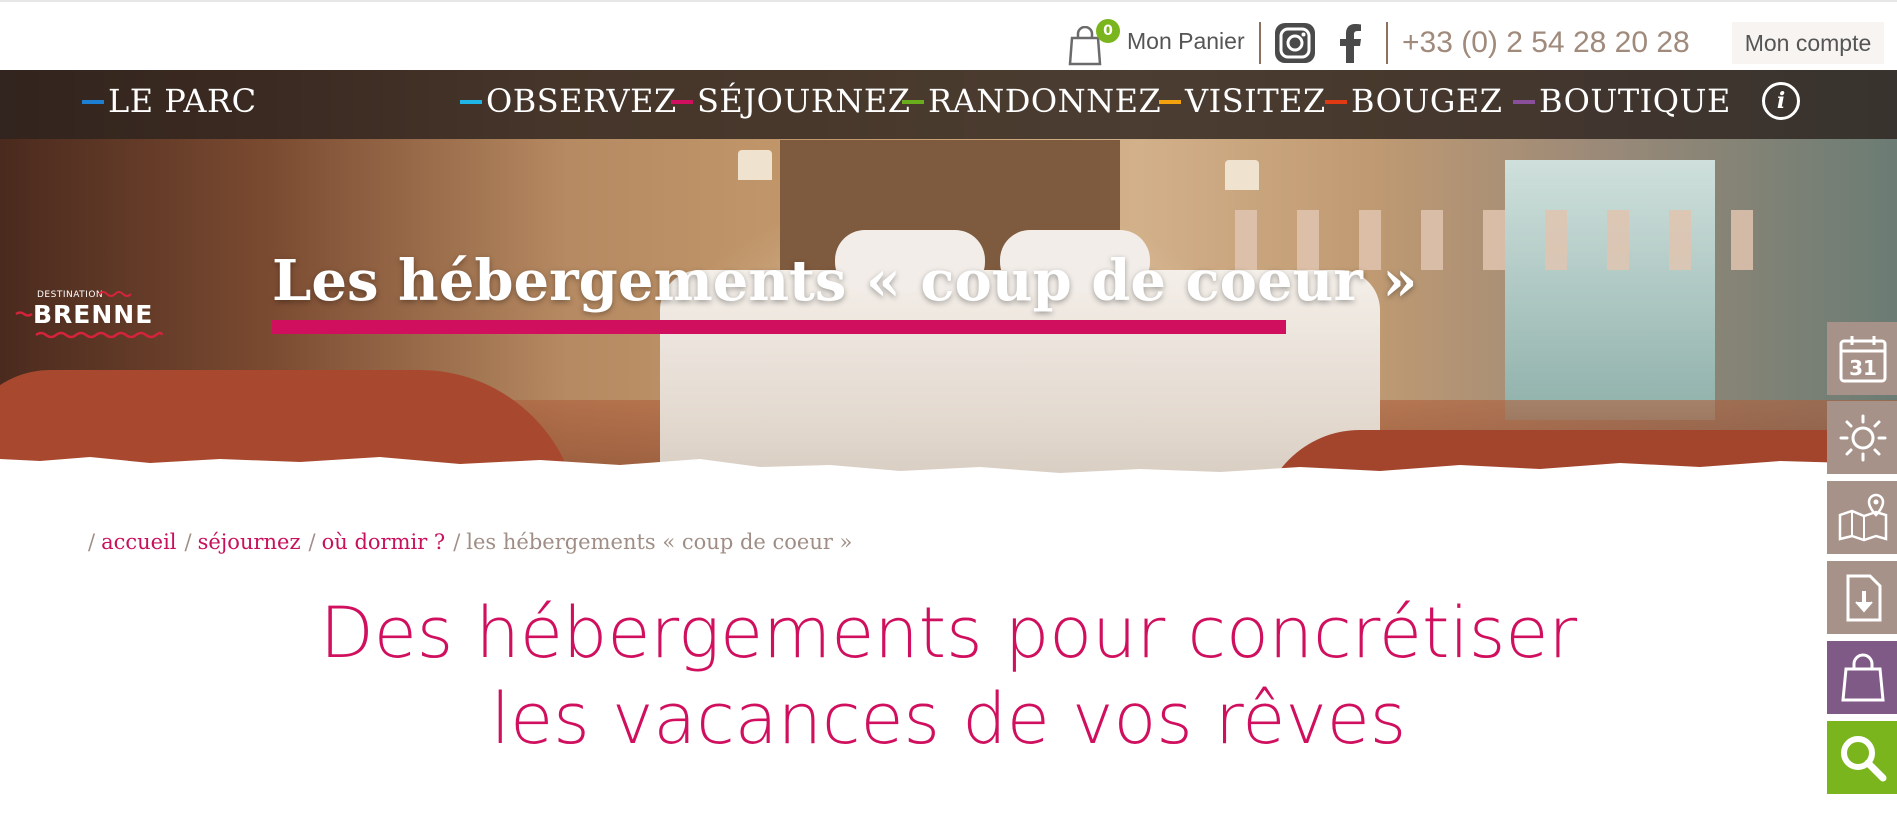 The image size is (1897, 825). I want to click on nav-item-sejournez: SÉJOURNEZ, so click(791, 101).